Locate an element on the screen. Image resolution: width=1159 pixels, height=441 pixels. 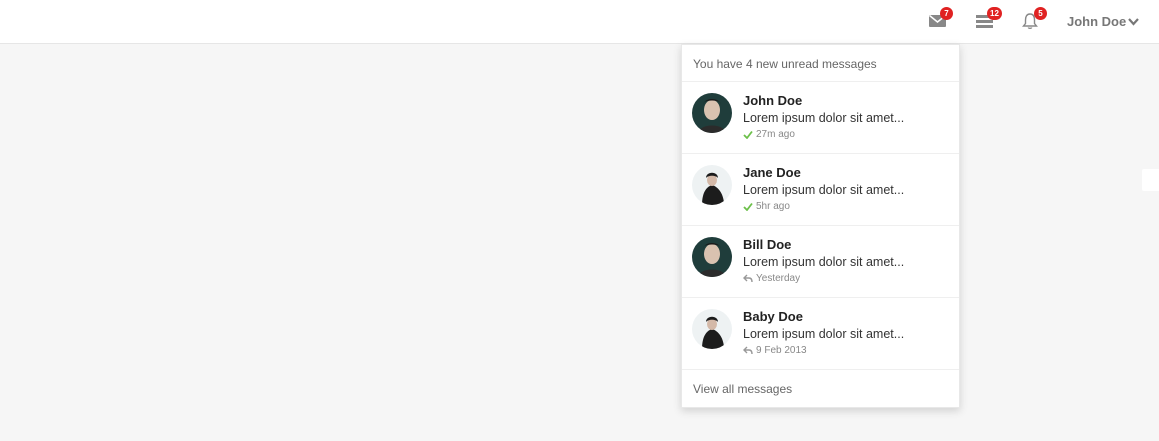
messages-toggle: 7 is located at coordinates (941, 19).